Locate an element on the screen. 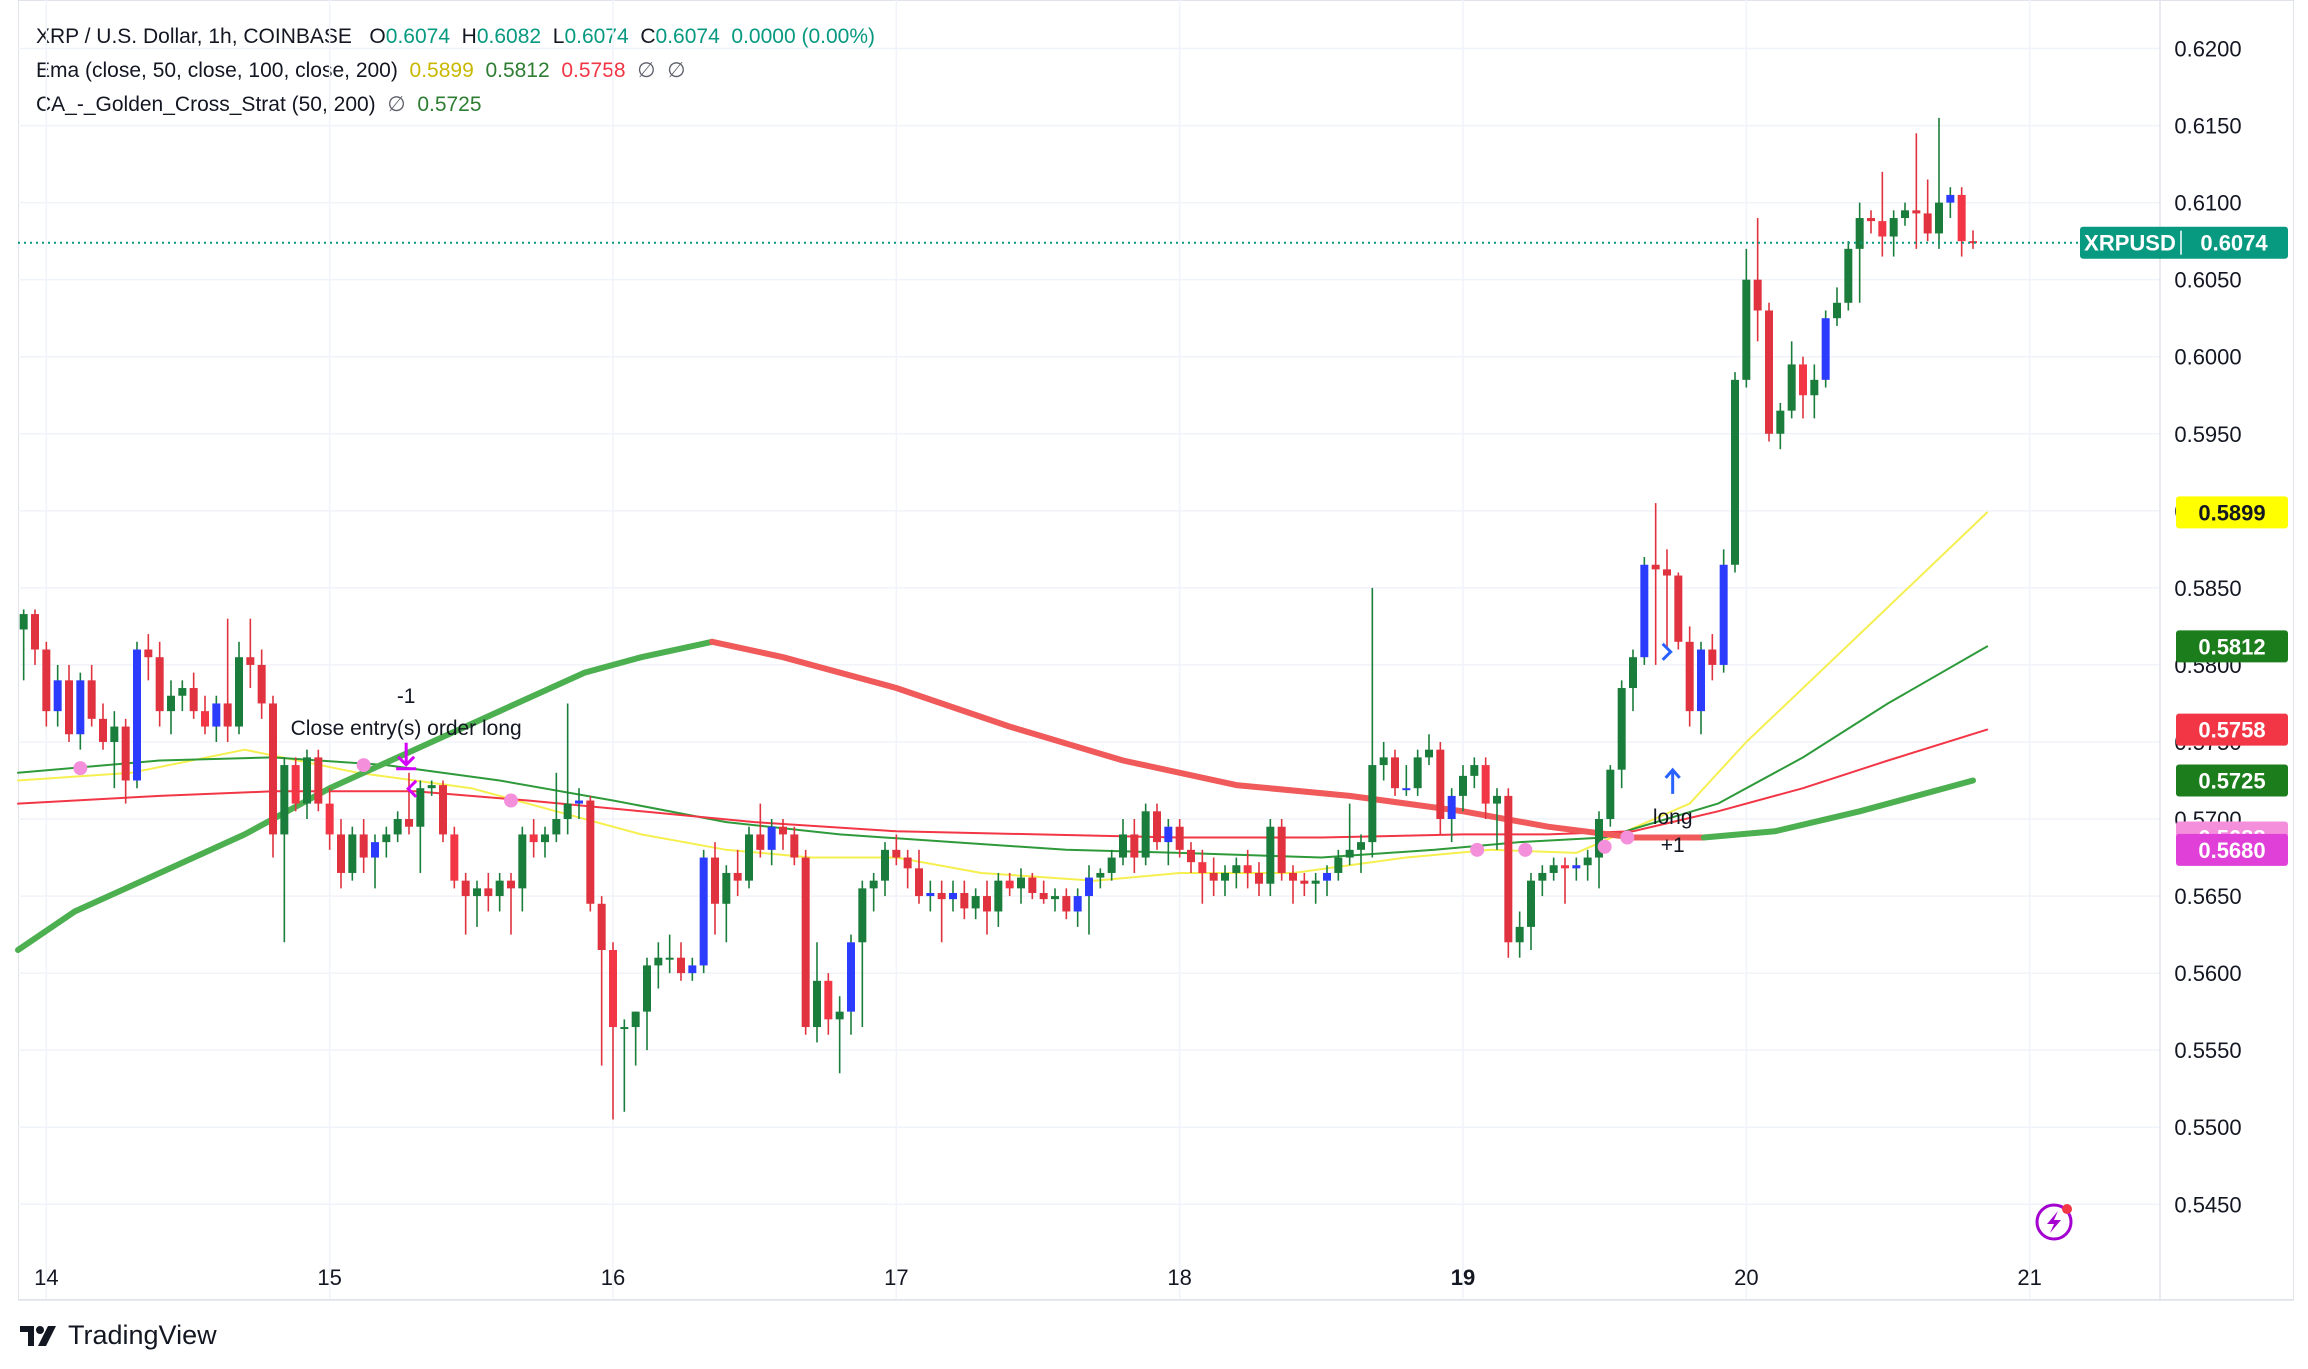 Image resolution: width=2308 pixels, height=1369 pixels. open-label: O is located at coordinates (377, 36).